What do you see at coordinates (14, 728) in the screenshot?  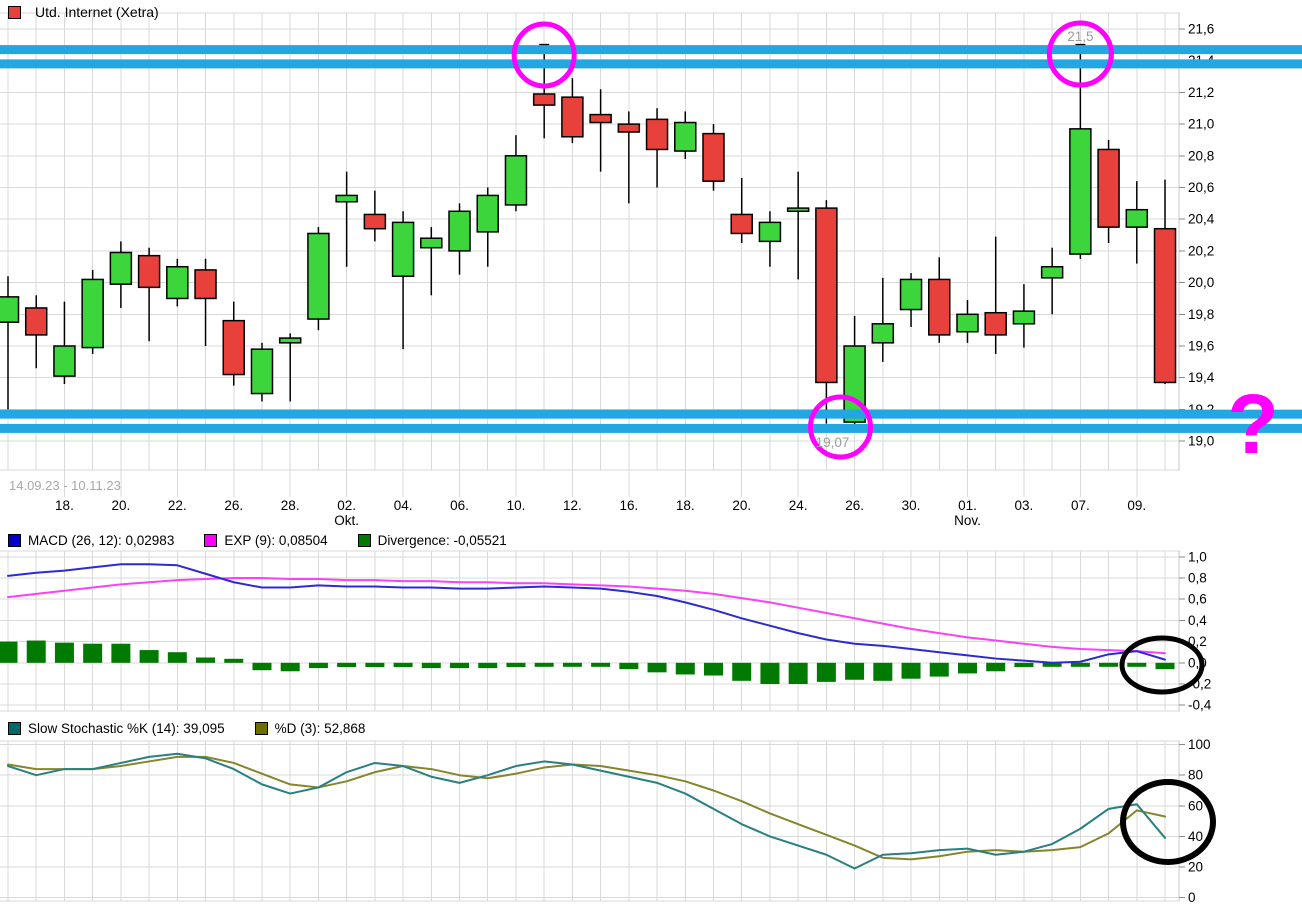 I see `stoch-k-swatch-icon` at bounding box center [14, 728].